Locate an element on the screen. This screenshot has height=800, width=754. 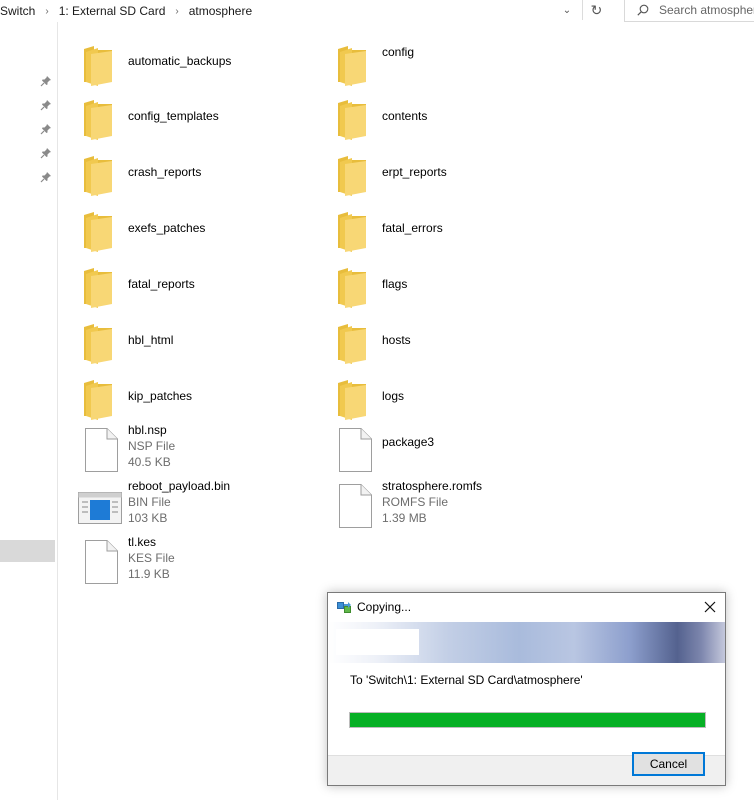
item-name: reboot_payload.bin is located at coordinates (179, 486).